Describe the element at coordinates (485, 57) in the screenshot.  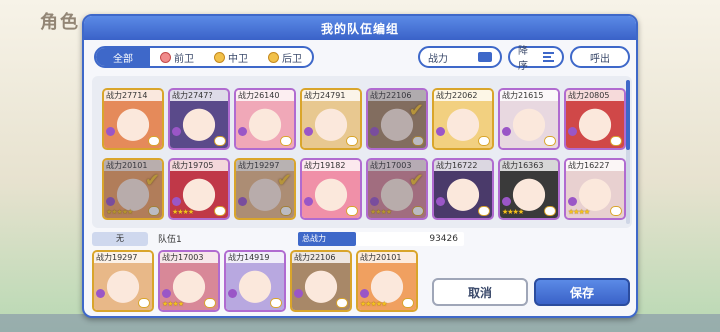
I see `window-icon` at that location.